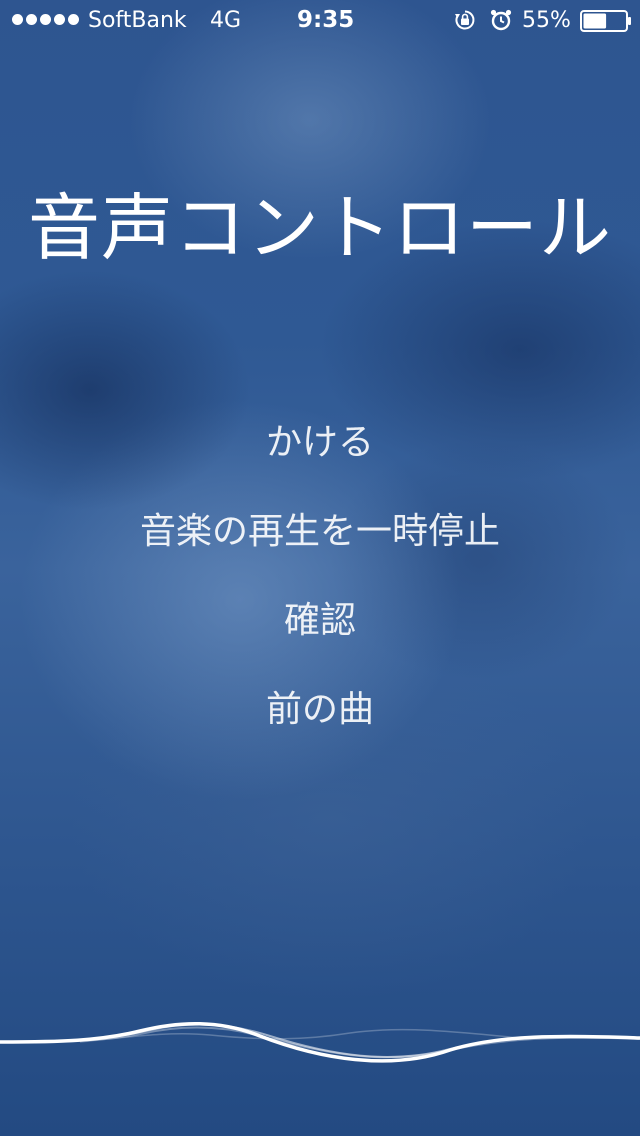  What do you see at coordinates (605, 21) in the screenshot?
I see `battery-icon` at bounding box center [605, 21].